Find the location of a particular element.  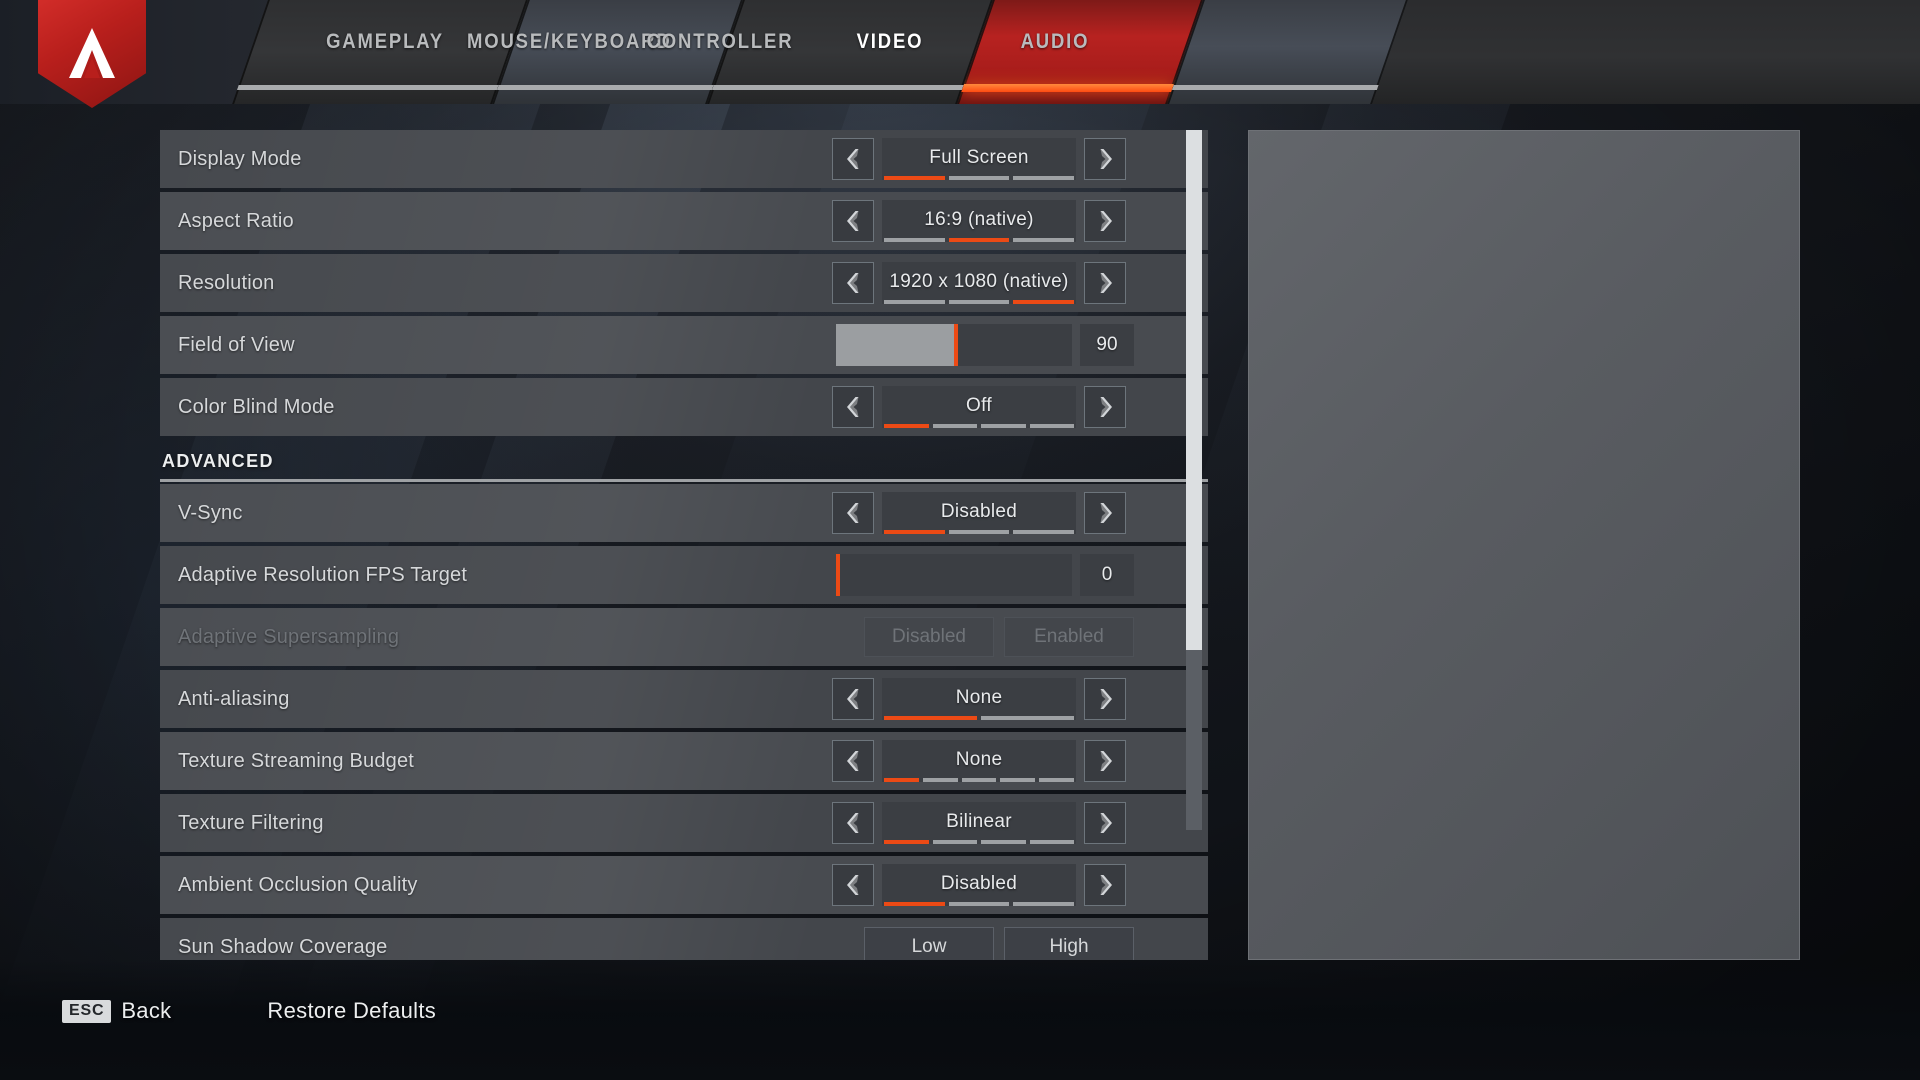

setting-label-display-mode: Display Mode is located at coordinates (240, 158).